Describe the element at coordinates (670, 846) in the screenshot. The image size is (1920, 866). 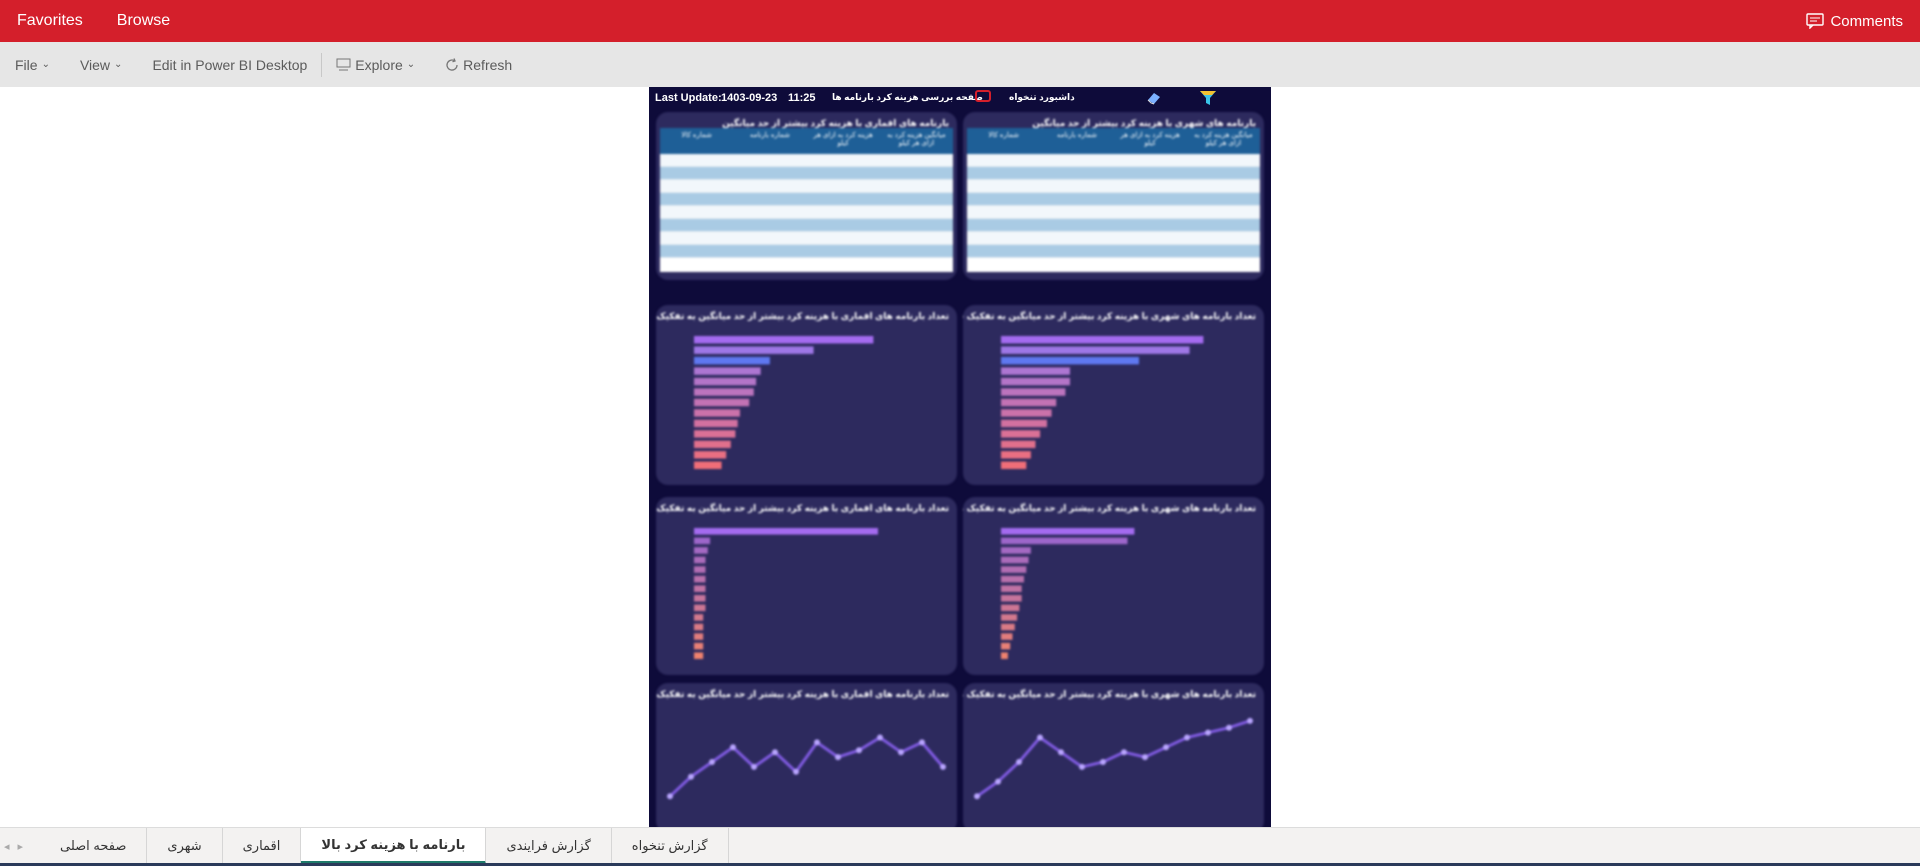
I see `tab-petty-cash-report: گزارش تنخواه` at that location.